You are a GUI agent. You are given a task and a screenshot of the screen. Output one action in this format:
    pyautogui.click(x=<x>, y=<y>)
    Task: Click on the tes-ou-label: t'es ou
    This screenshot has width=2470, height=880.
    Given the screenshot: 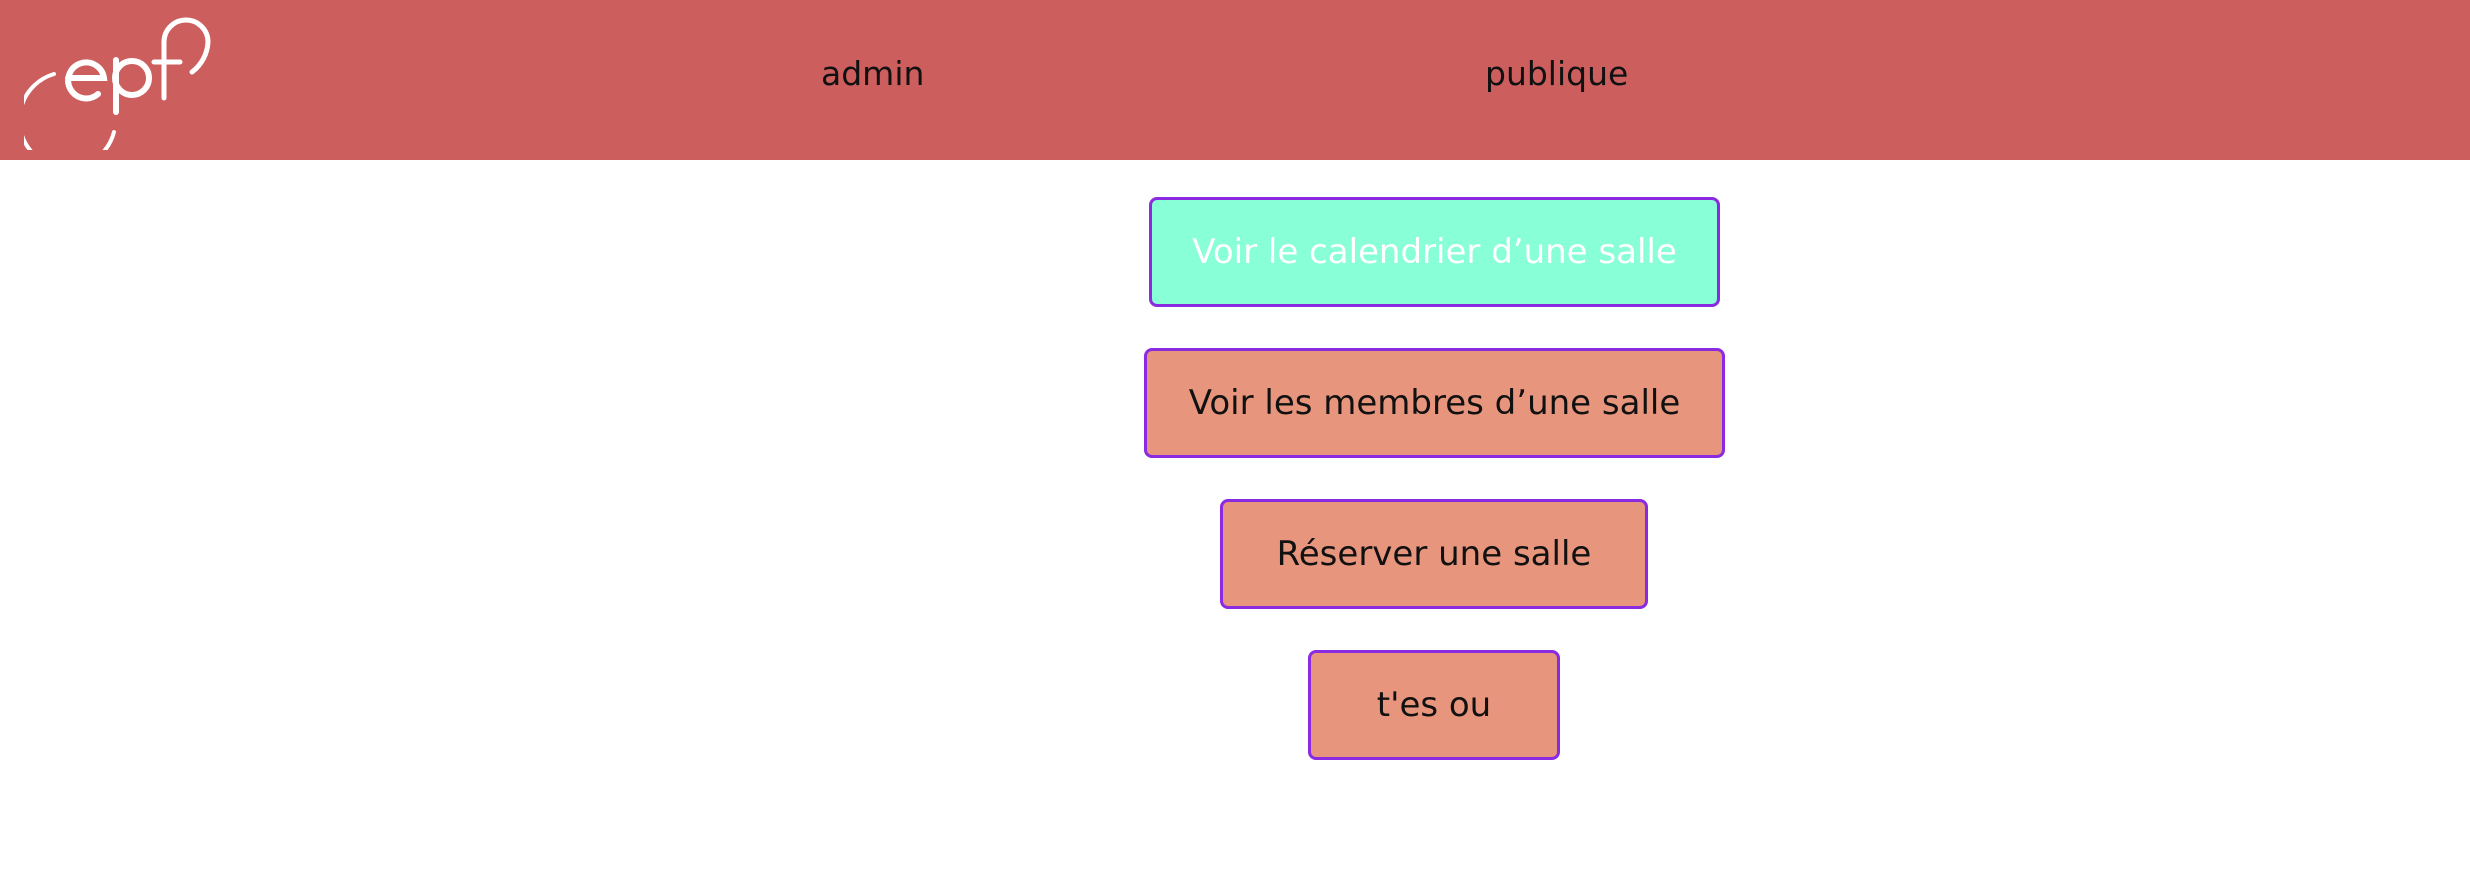 What is the action you would take?
    pyautogui.click(x=1434, y=705)
    